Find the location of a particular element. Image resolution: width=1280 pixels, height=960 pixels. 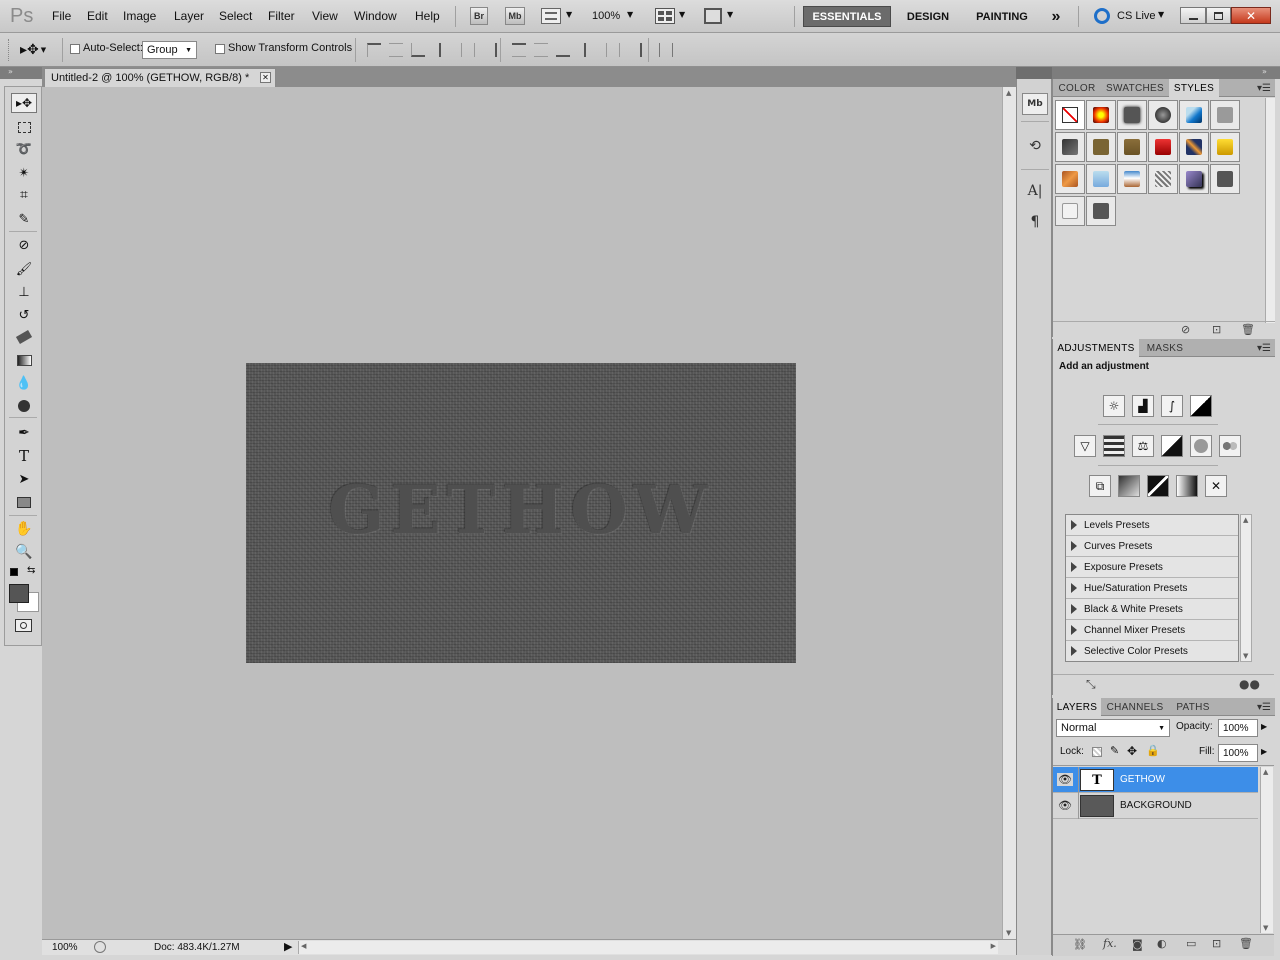

posterize-icon is located at coordinates (1129, 486).